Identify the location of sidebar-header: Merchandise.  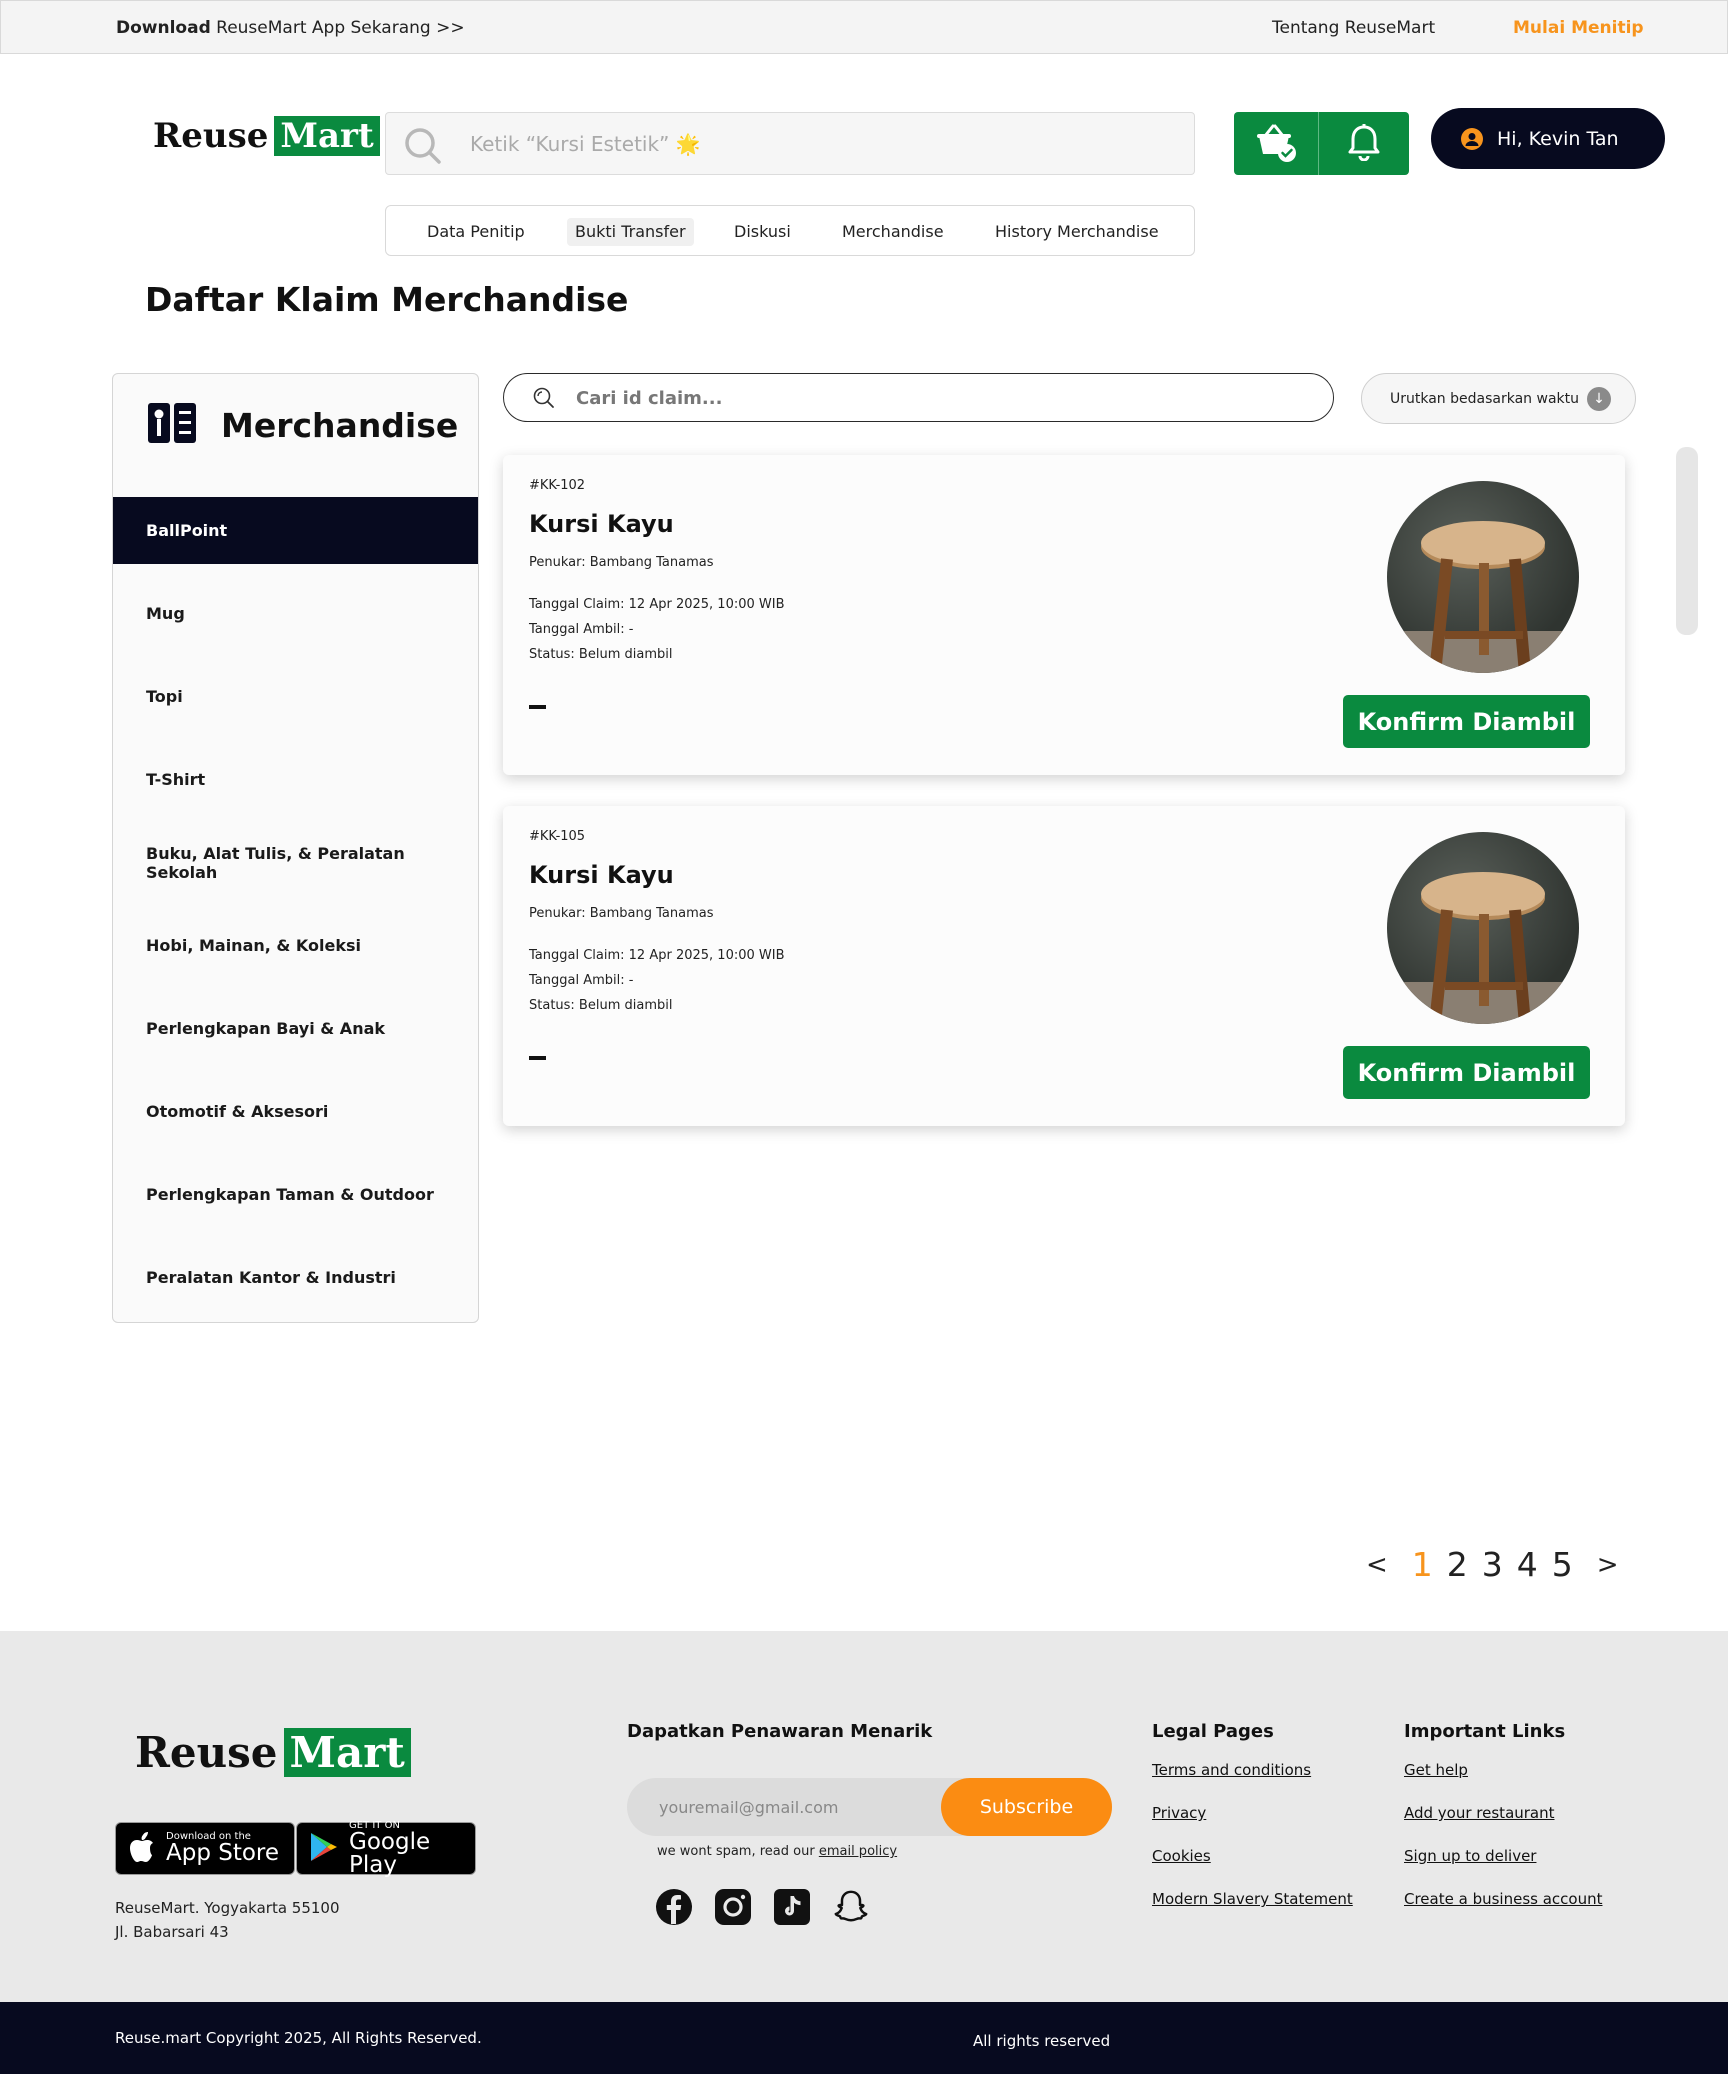
(302, 425).